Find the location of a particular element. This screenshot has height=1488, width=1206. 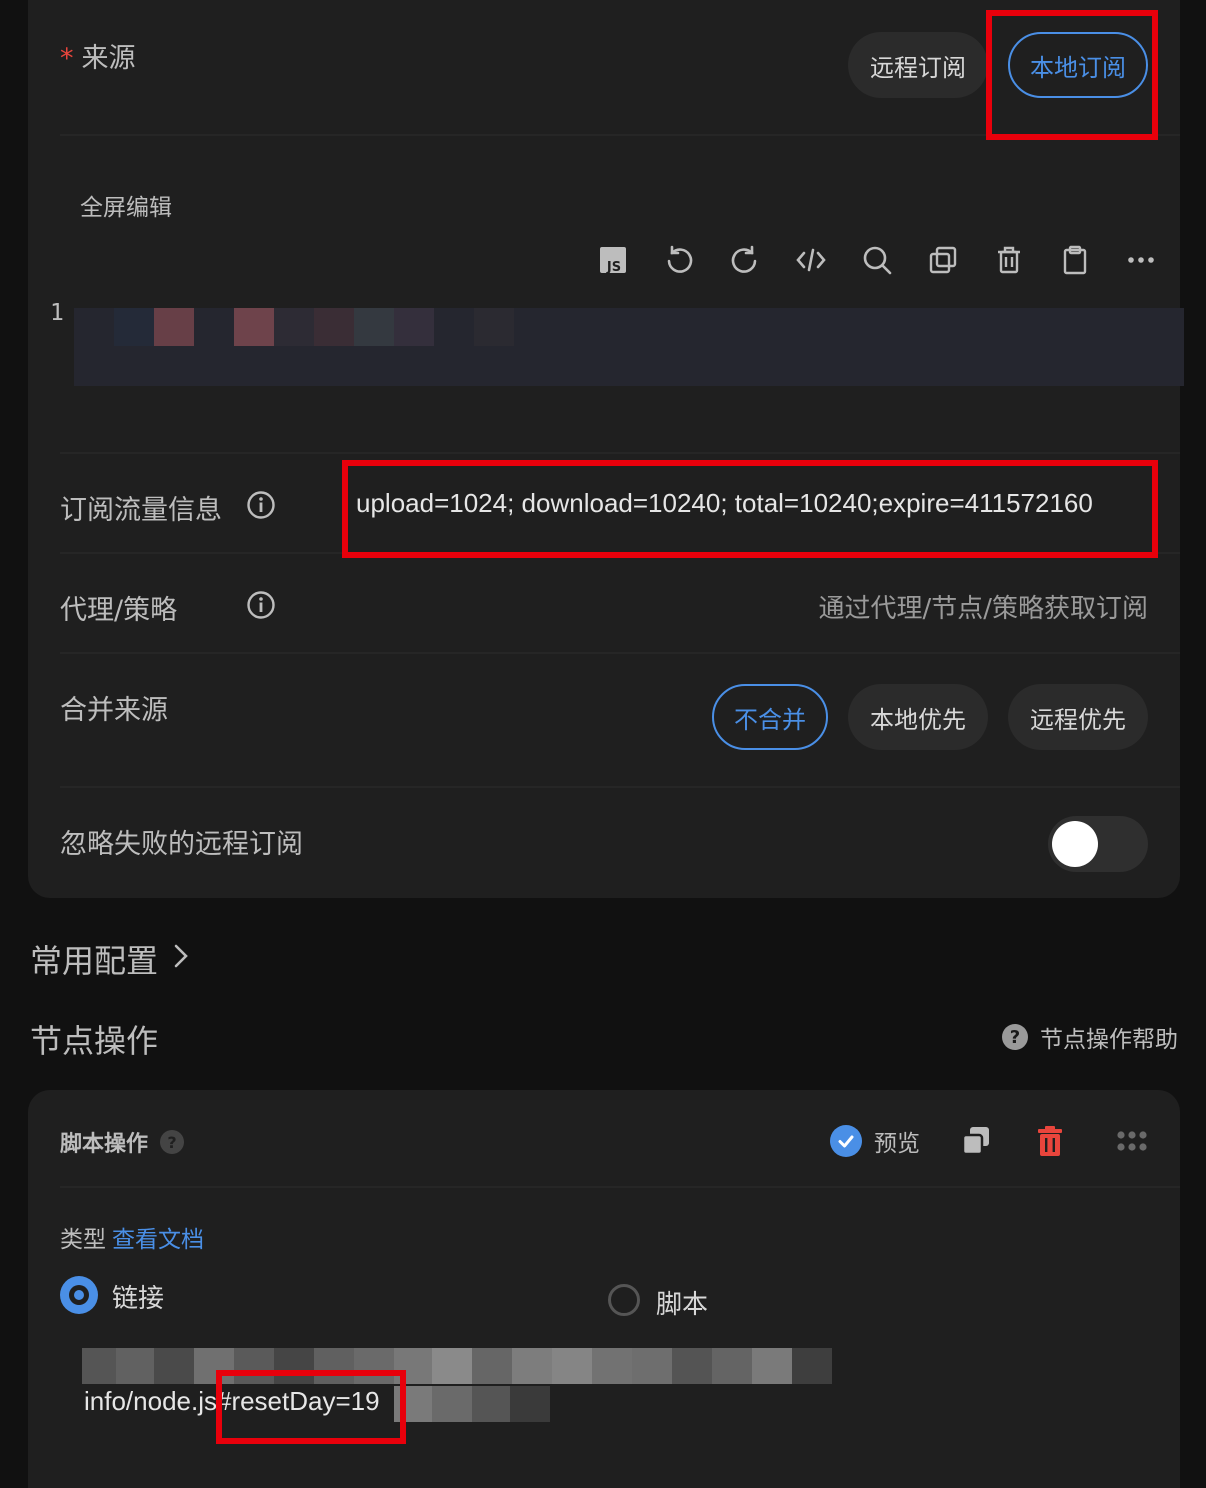

check-icon is located at coordinates (846, 1141).